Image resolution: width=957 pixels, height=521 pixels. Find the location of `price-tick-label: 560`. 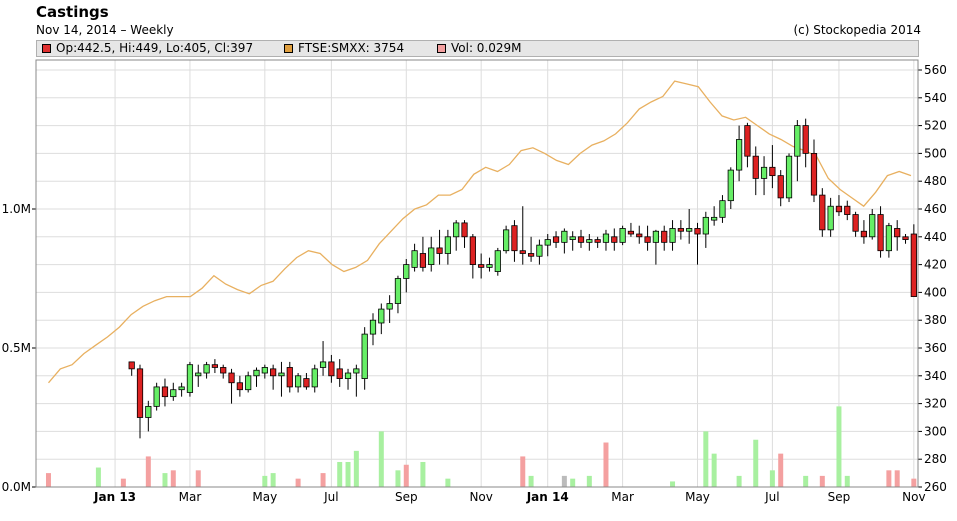

price-tick-label: 560 is located at coordinates (935, 70).